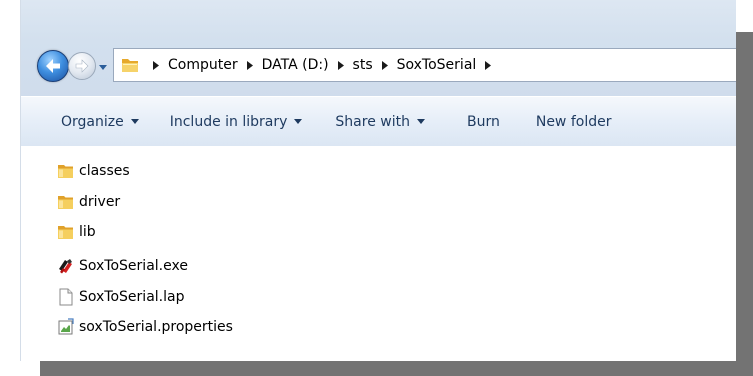  I want to click on file-name: lib, so click(87, 232).